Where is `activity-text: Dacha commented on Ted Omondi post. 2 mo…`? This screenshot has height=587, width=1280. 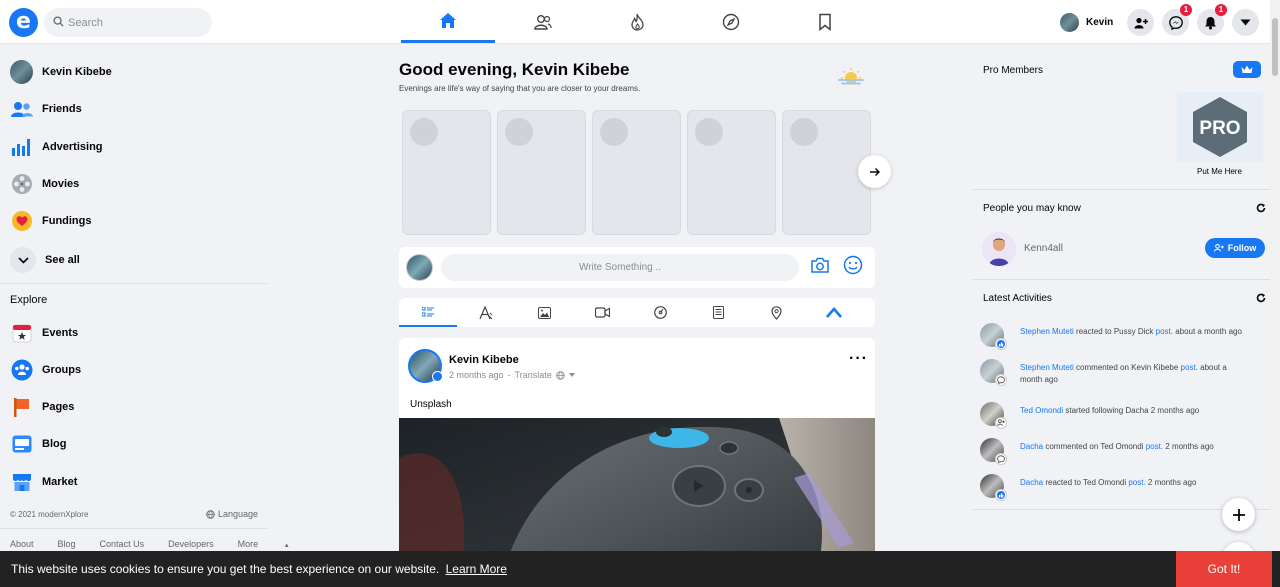
activity-text: Dacha commented on Ted Omondi post. 2 mo… is located at coordinates (1117, 446).